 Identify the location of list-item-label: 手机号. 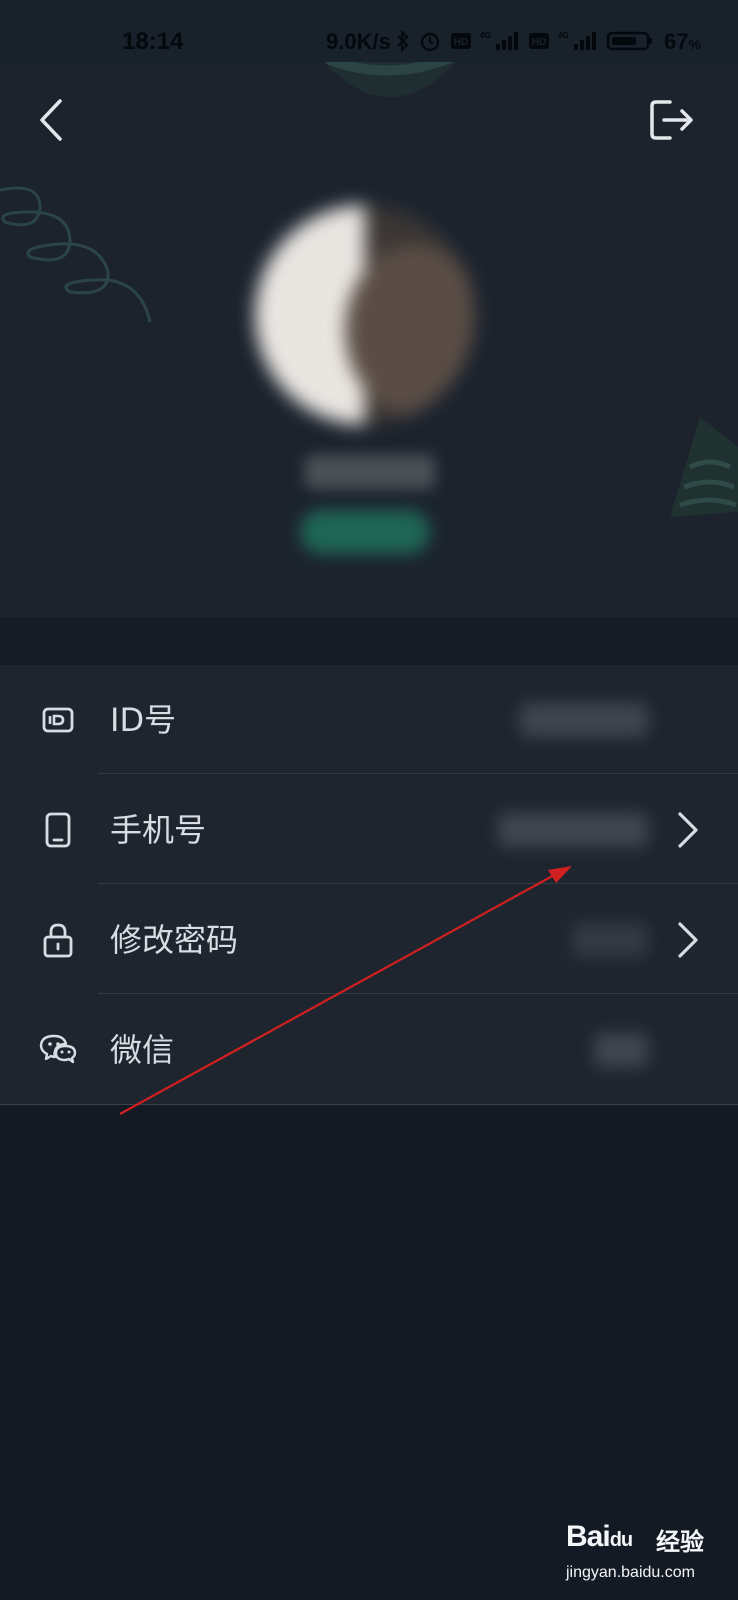
(158, 830).